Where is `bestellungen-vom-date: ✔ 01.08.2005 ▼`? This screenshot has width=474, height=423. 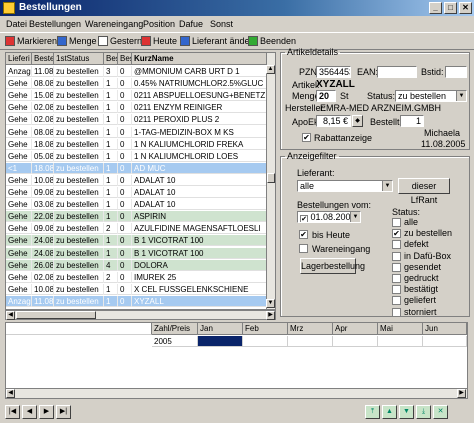 bestellungen-vom-date: ✔ 01.08.2005 ▼ is located at coordinates (329, 217).